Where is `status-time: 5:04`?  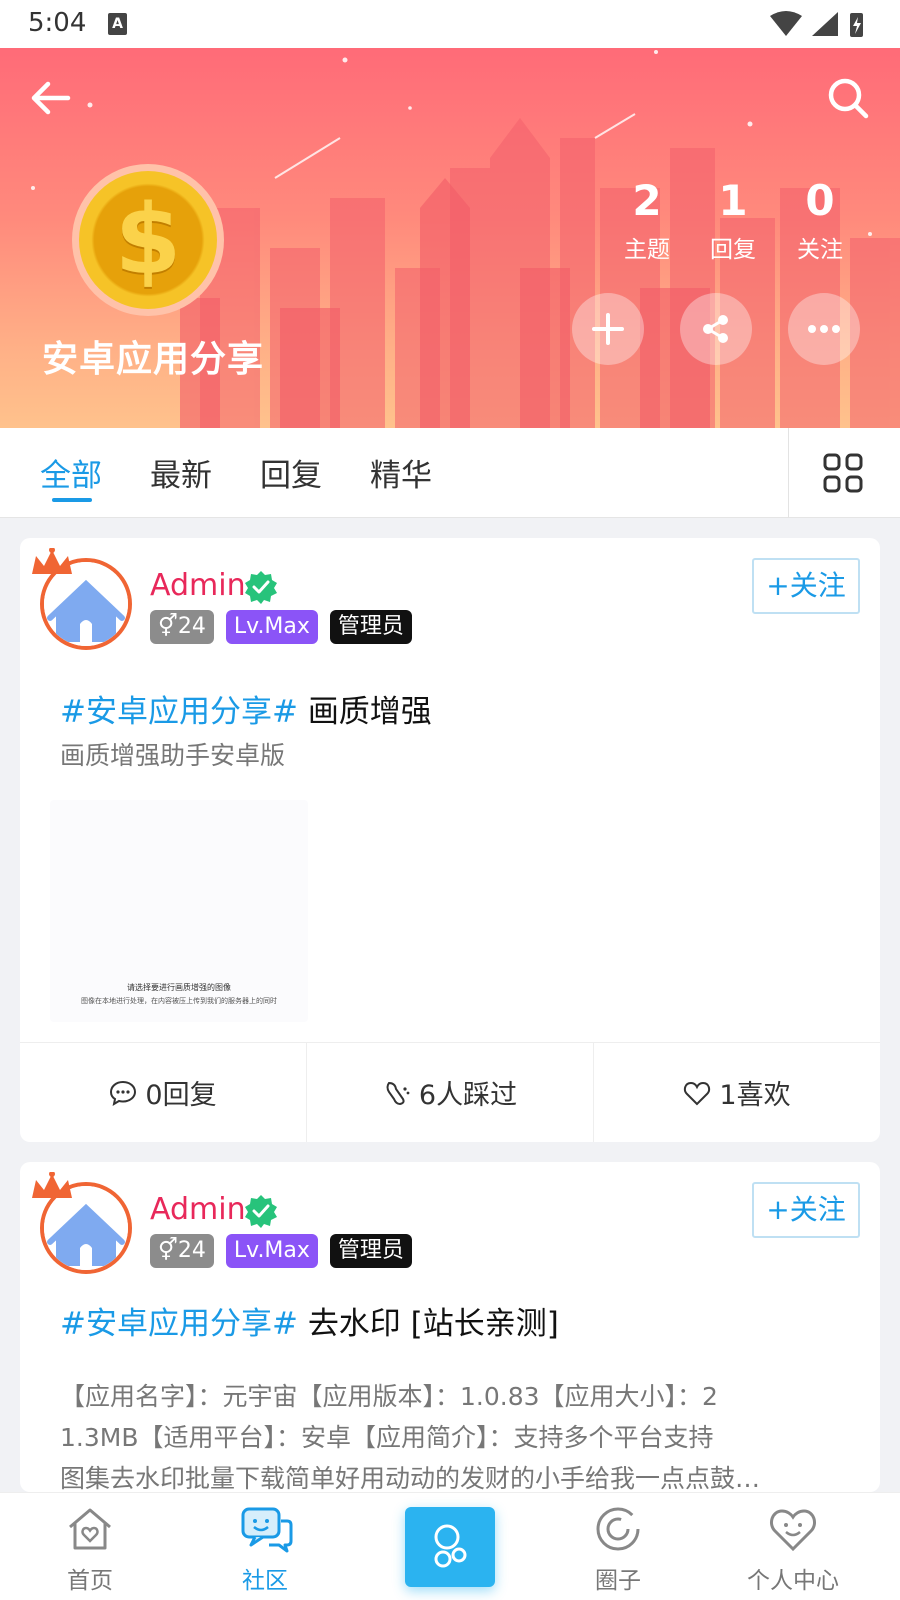
status-time: 5:04 is located at coordinates (57, 23).